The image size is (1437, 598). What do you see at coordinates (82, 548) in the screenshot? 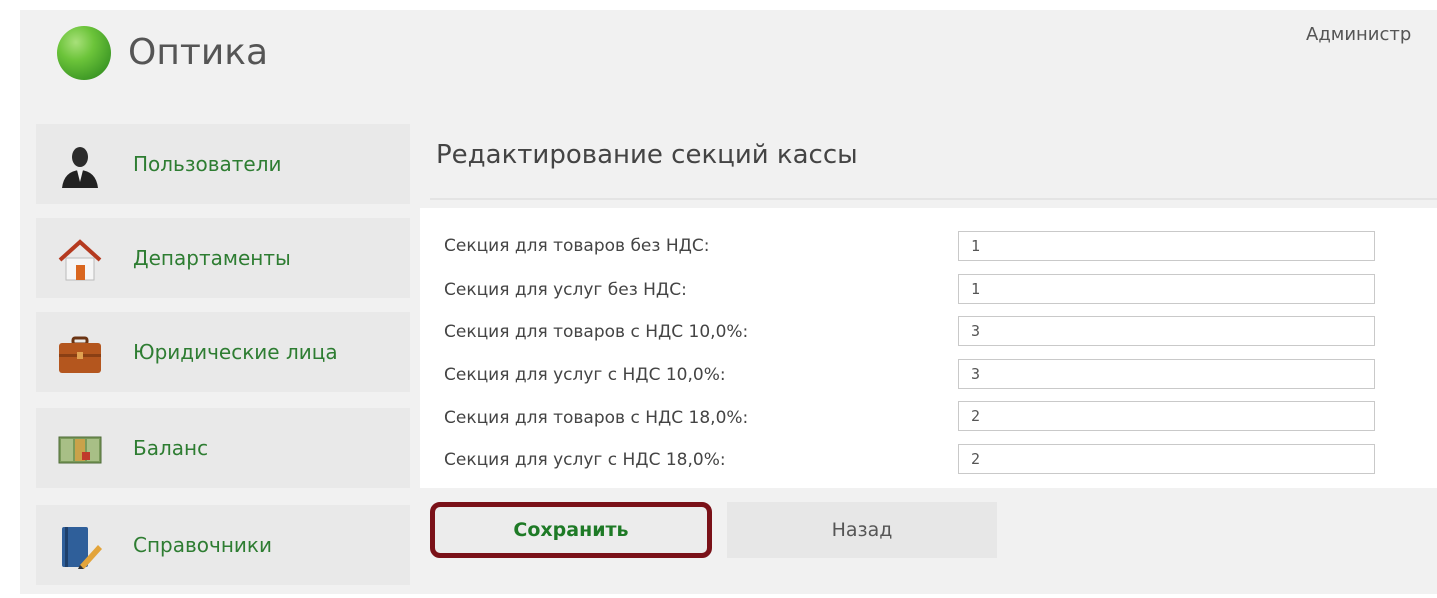
I see `book-pencil-icon` at bounding box center [82, 548].